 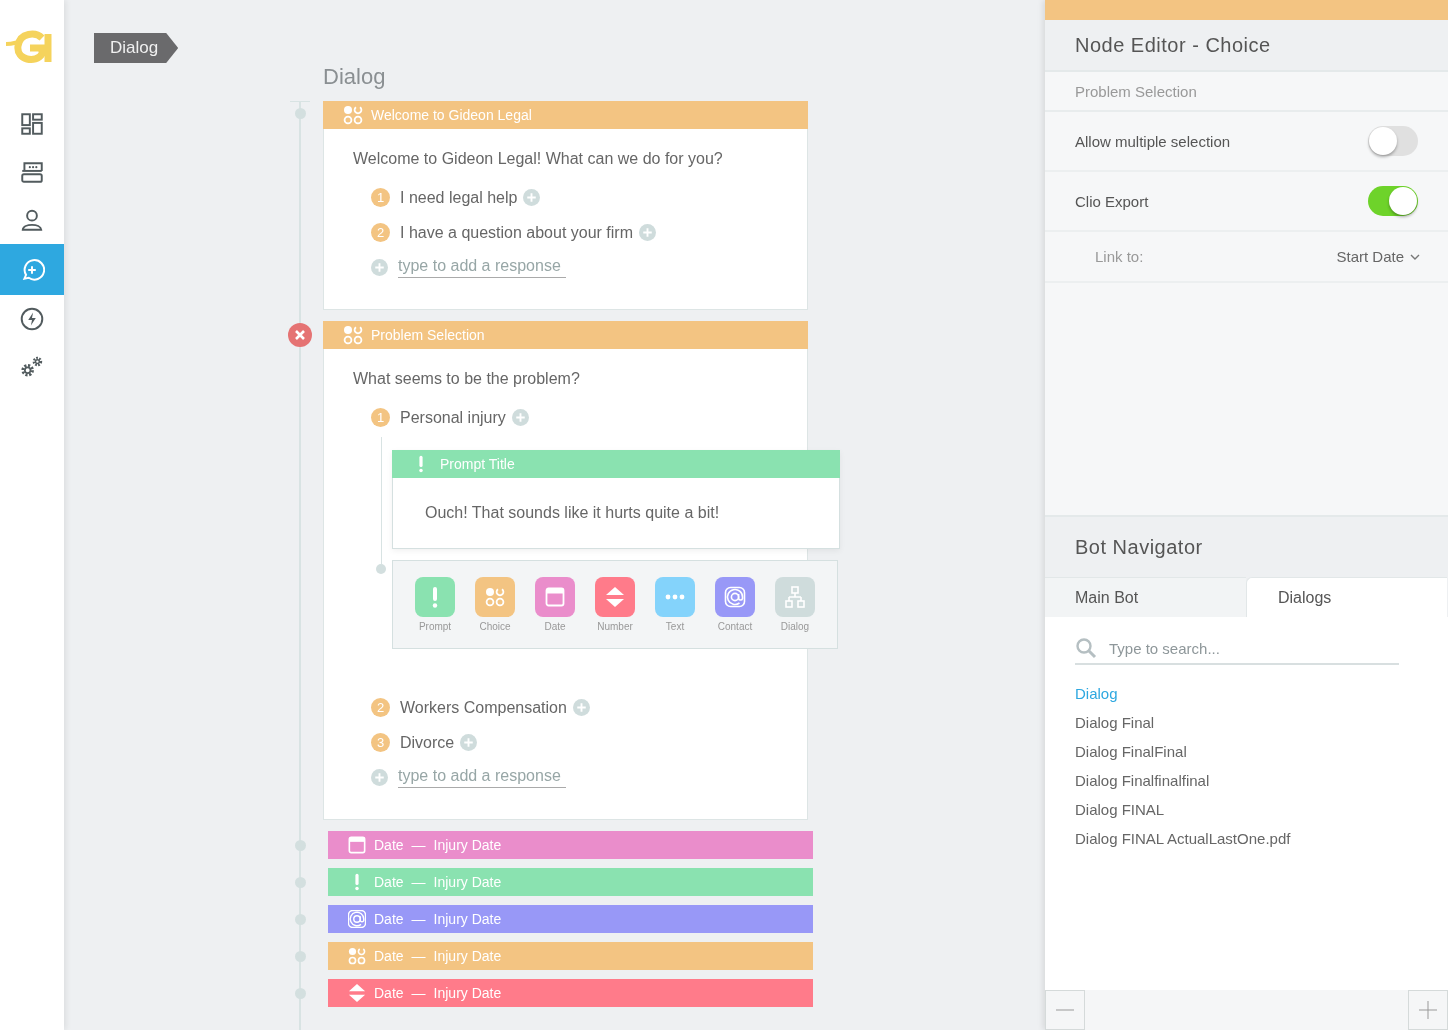 I want to click on response-label: Workers Compensation, so click(x=483, y=707).